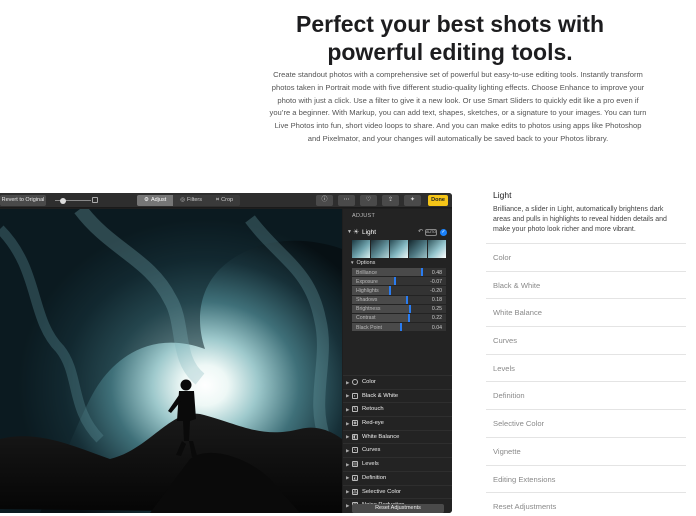  I want to click on light-presets-strip, so click(399, 249).